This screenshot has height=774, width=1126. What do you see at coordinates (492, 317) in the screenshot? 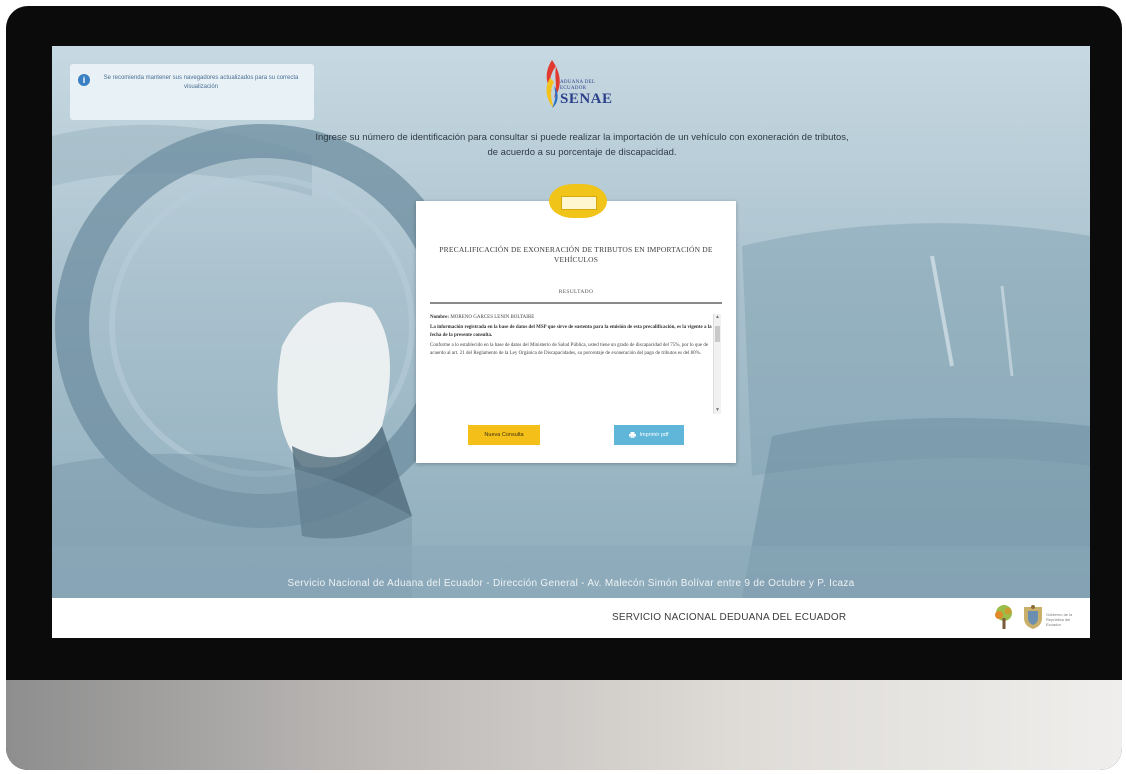
I see `name-value: MORENO GARCES LENIN BOLTAIRE` at bounding box center [492, 317].